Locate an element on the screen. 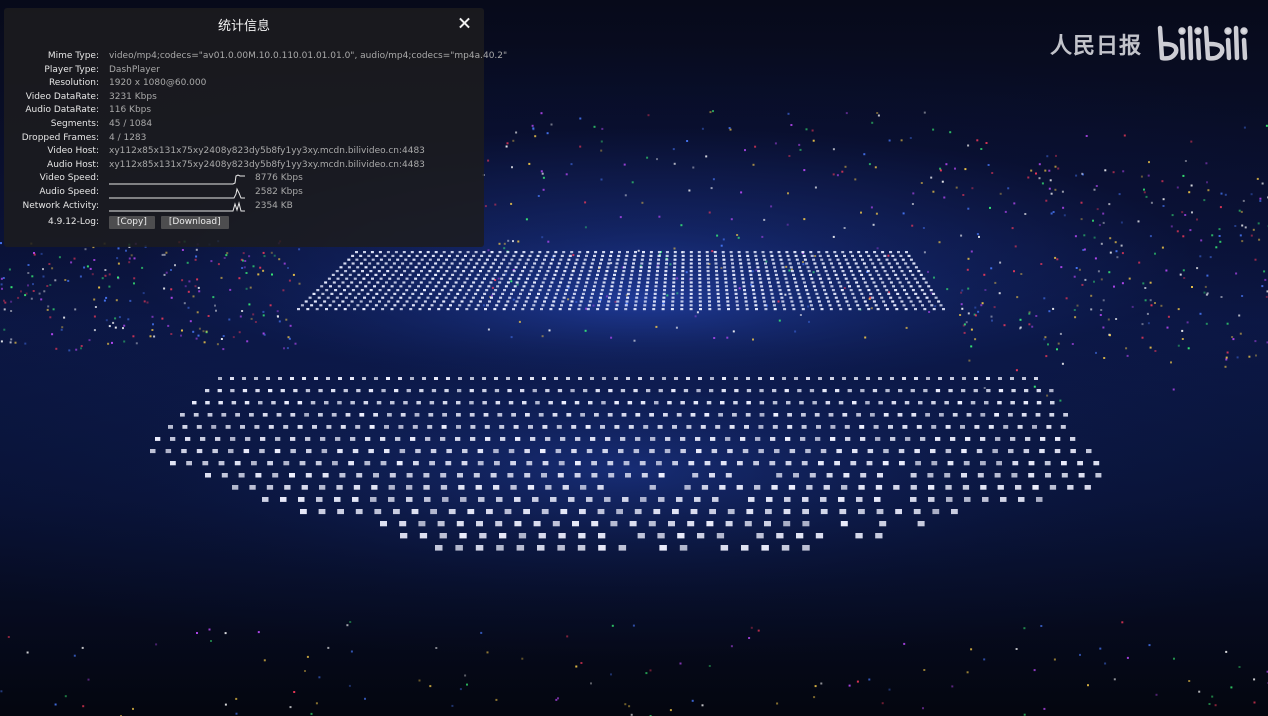 This screenshot has width=1268, height=716. download-log-button: [Download] is located at coordinates (194, 223).